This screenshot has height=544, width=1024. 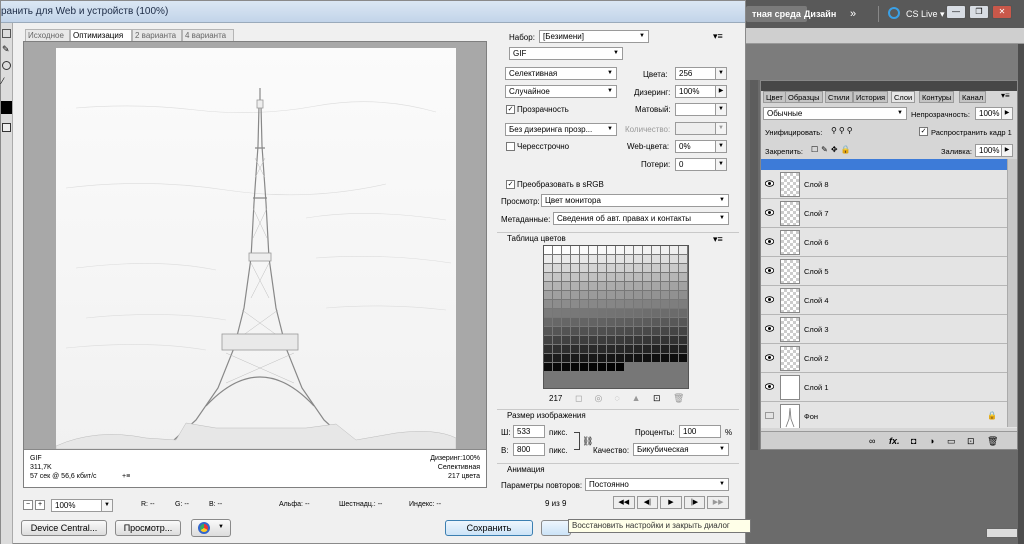 What do you see at coordinates (718, 502) in the screenshot?
I see `last-frame-icon: ▶▶` at bounding box center [718, 502].